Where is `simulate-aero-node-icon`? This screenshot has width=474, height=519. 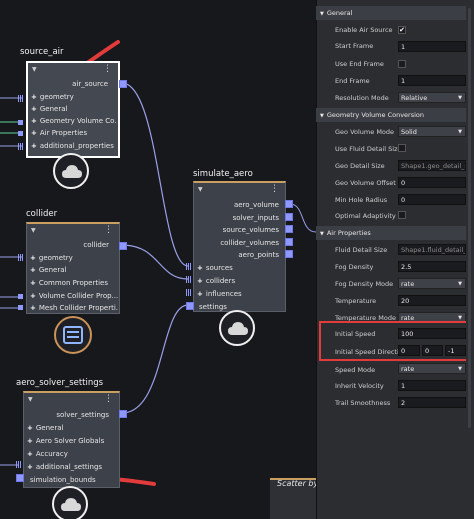
simulate-aero-node-icon is located at coordinates (237, 328).